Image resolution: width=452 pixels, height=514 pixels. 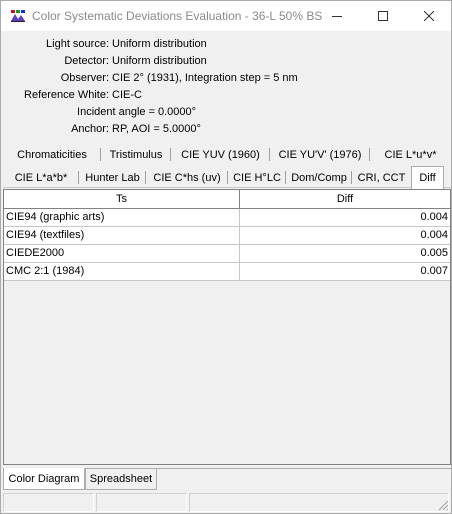 I want to click on minimize-button, so click(x=337, y=16).